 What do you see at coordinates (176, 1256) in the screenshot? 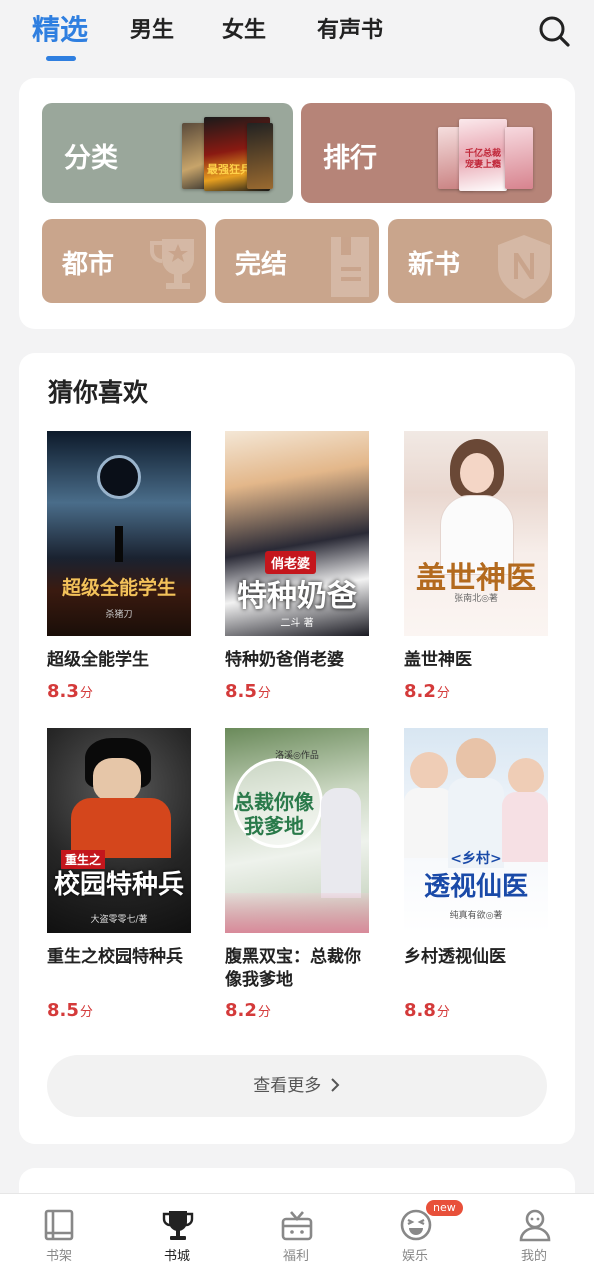
I see `nav-label: 书城` at bounding box center [176, 1256].